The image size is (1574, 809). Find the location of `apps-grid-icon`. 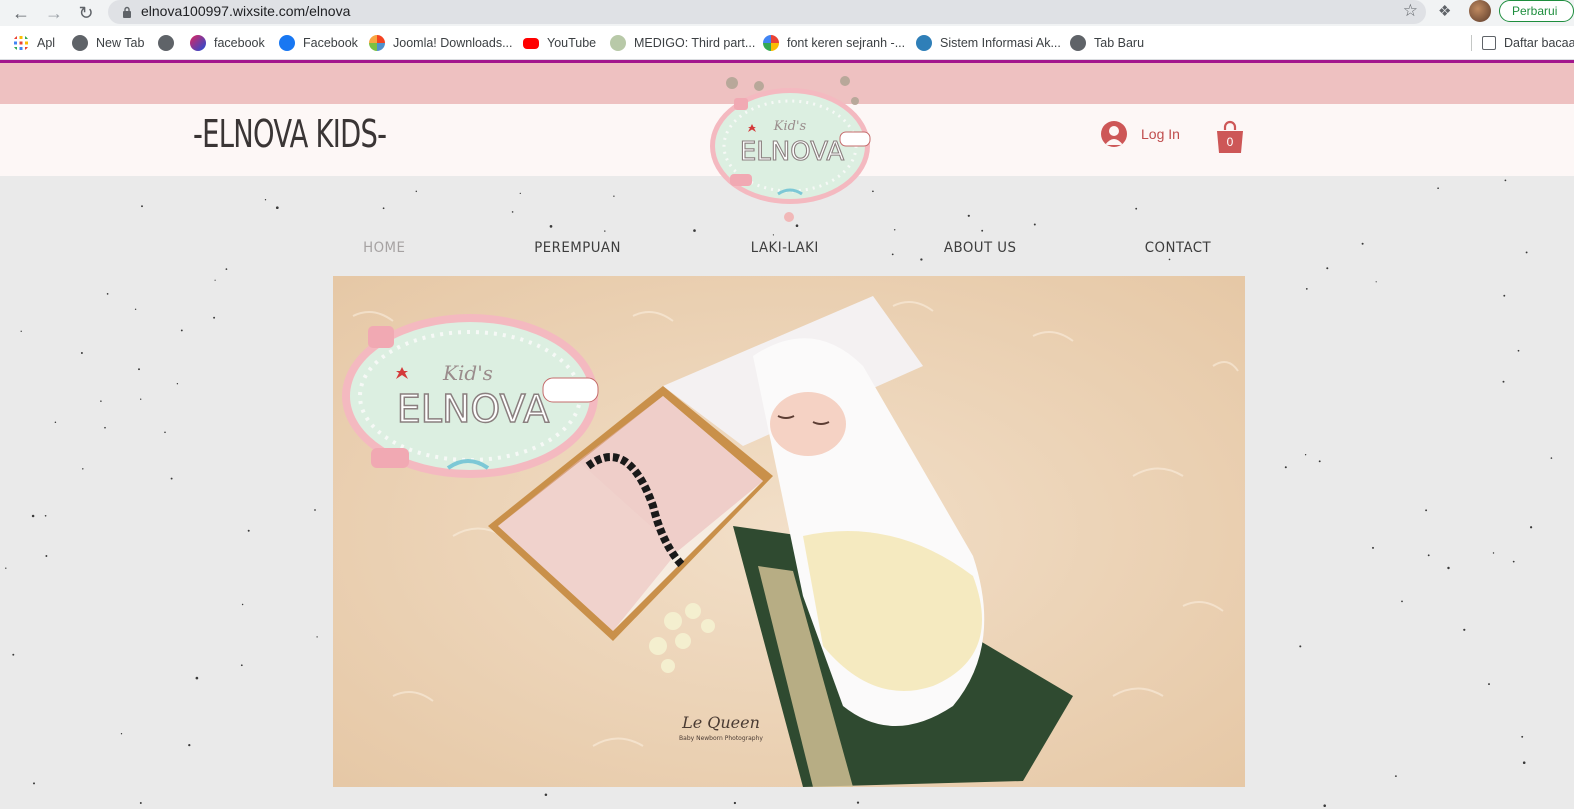

apps-grid-icon is located at coordinates (21, 43).